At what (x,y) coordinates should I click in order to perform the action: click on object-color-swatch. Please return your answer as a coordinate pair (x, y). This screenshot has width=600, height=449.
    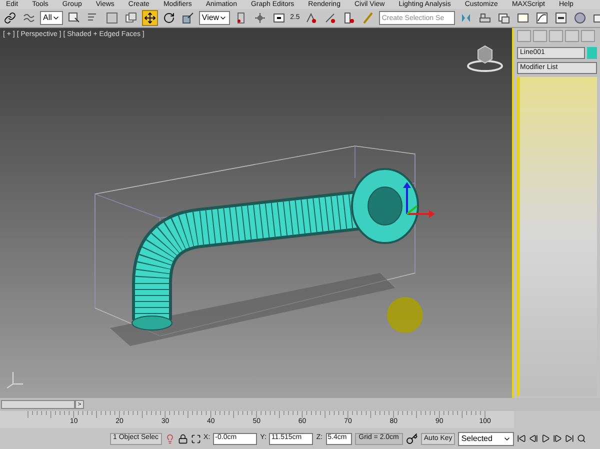
    Looking at the image, I should click on (592, 53).